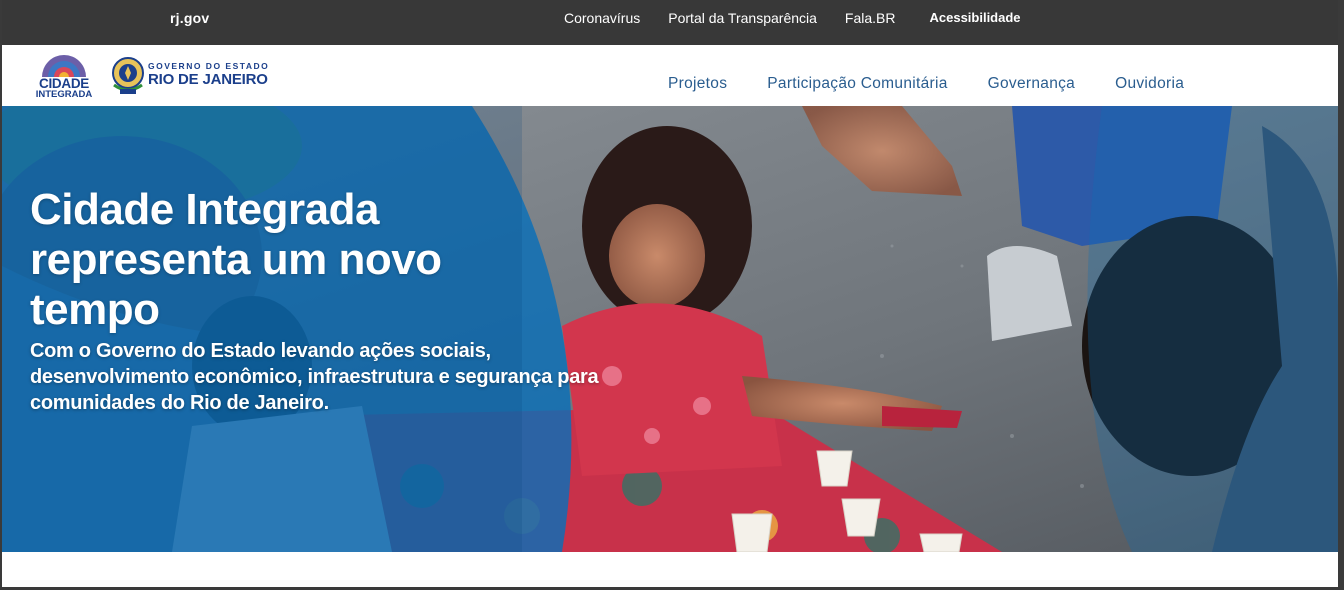  I want to click on nav-ouvidoria: Ouvidoria, so click(1149, 84).